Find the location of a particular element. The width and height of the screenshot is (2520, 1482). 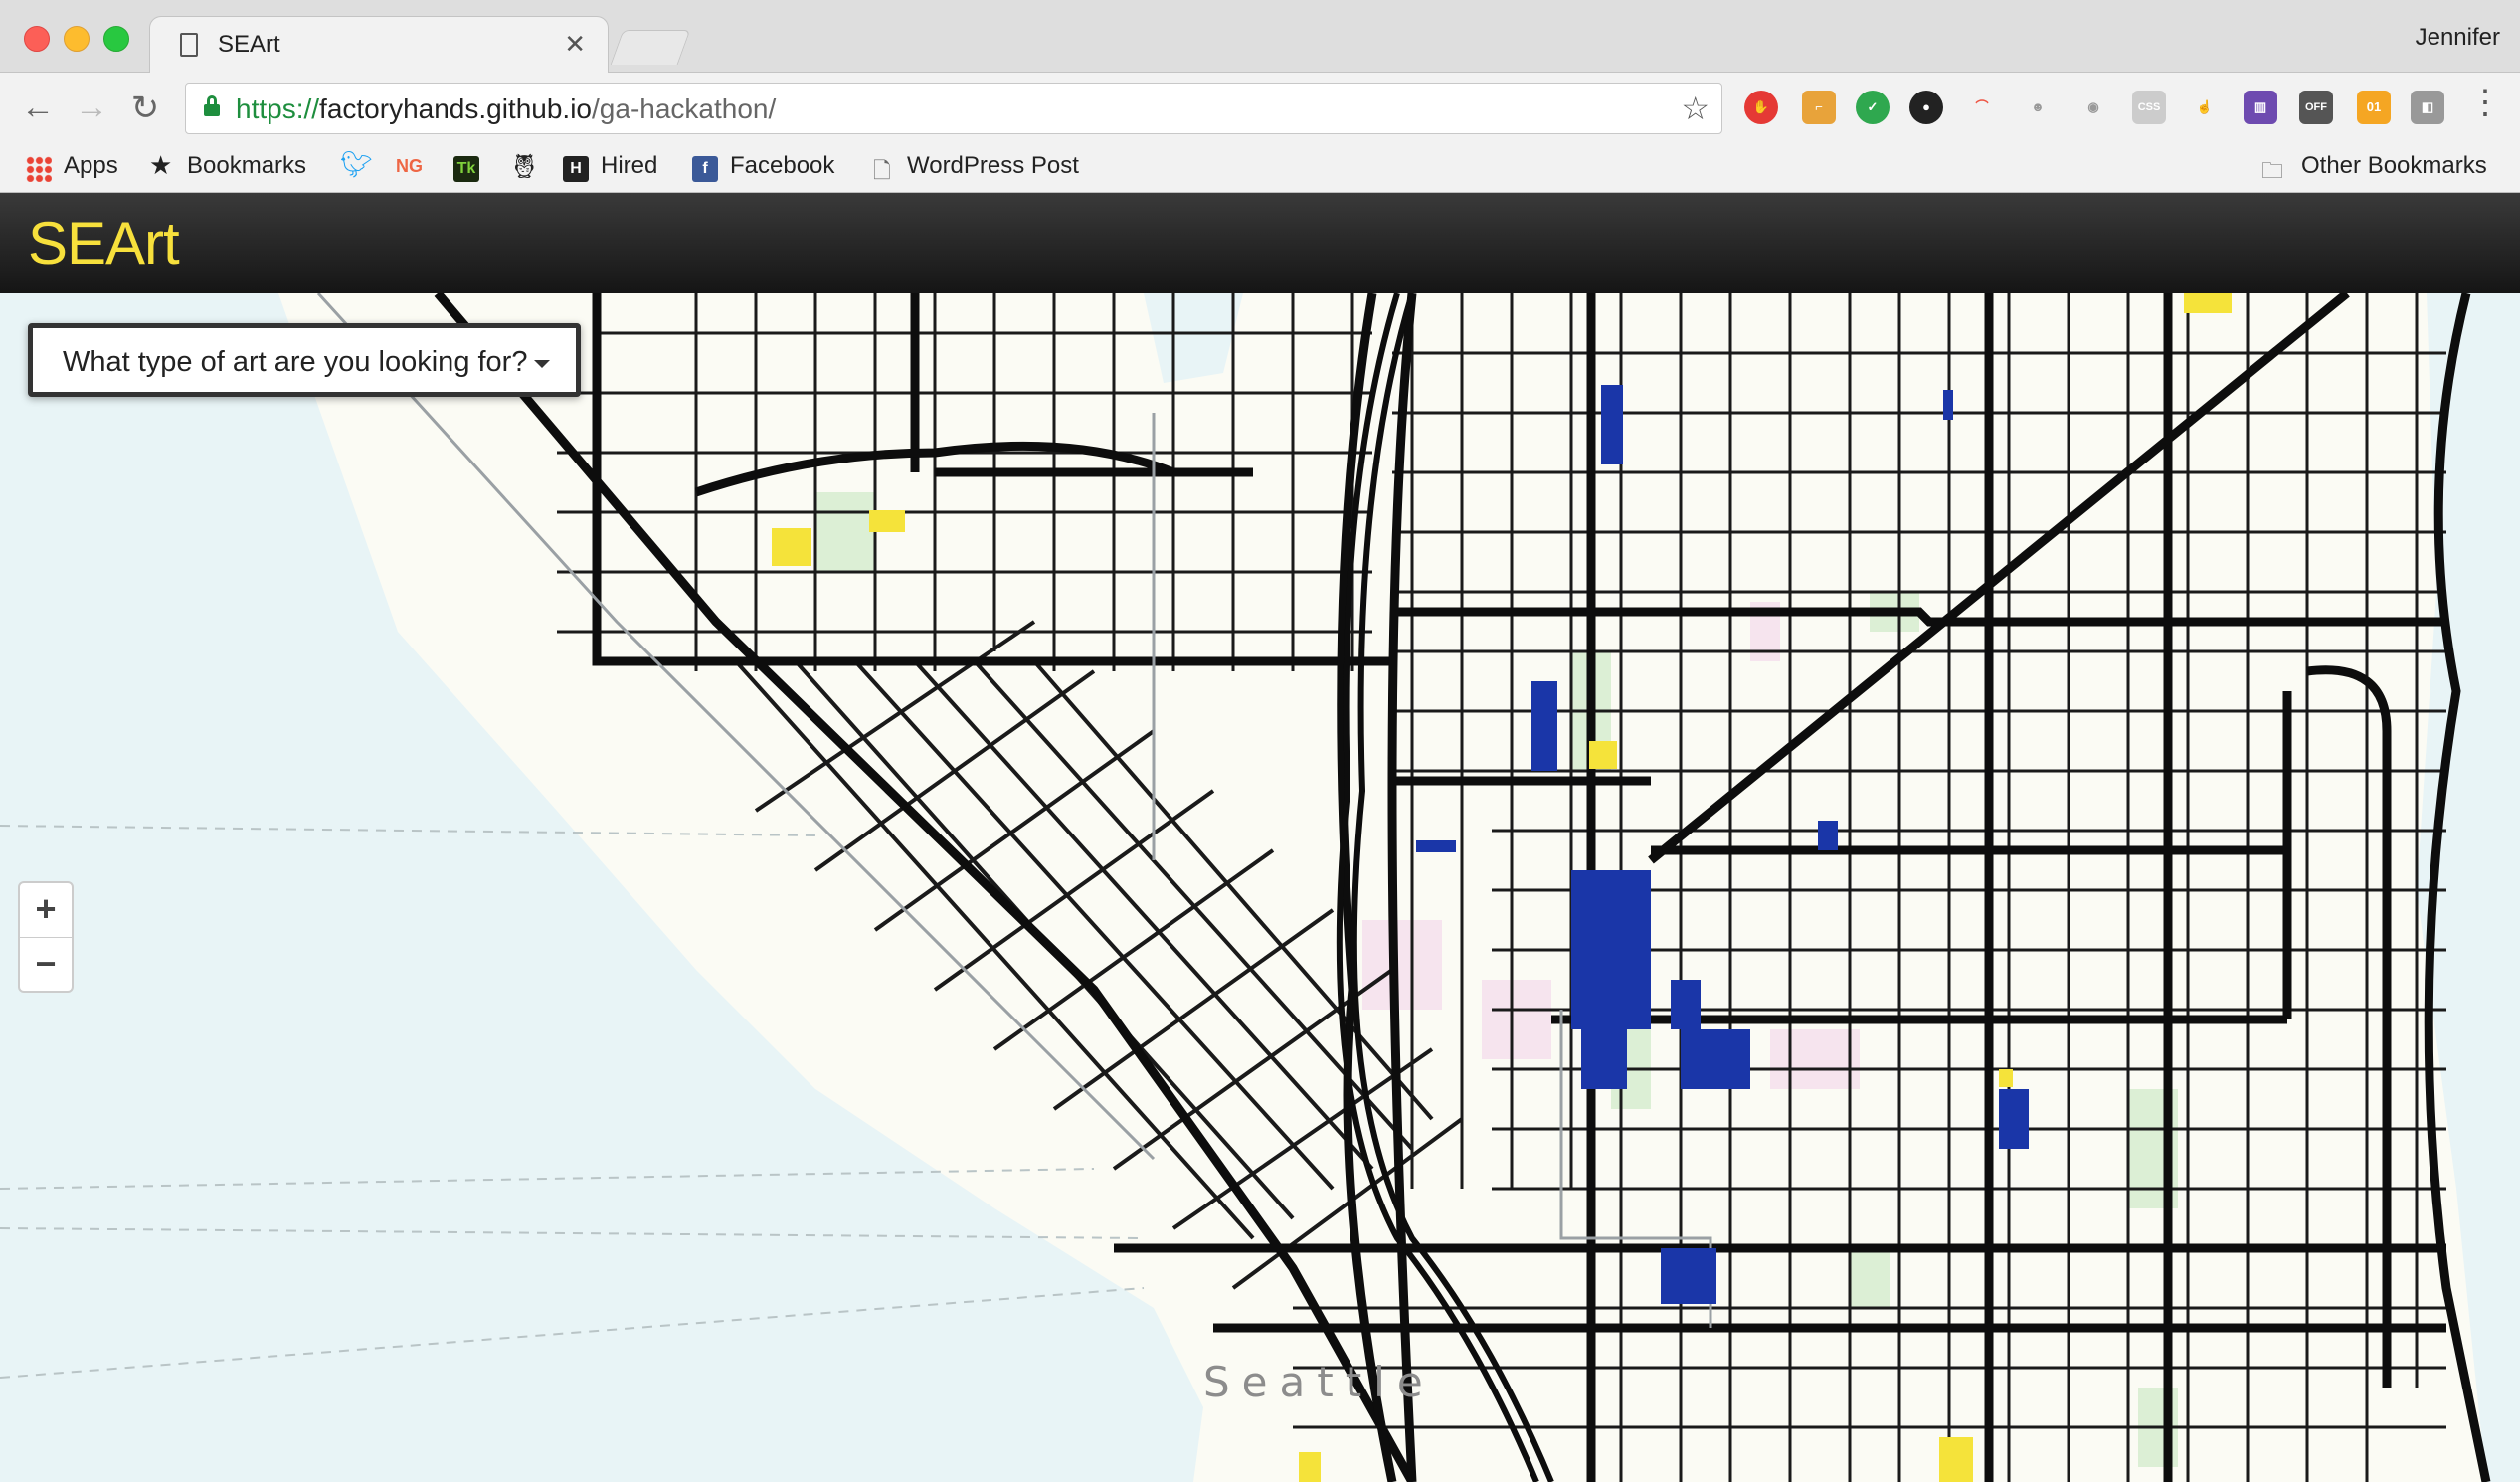

bookmark-other: Other Bookmarks is located at coordinates (2394, 166).